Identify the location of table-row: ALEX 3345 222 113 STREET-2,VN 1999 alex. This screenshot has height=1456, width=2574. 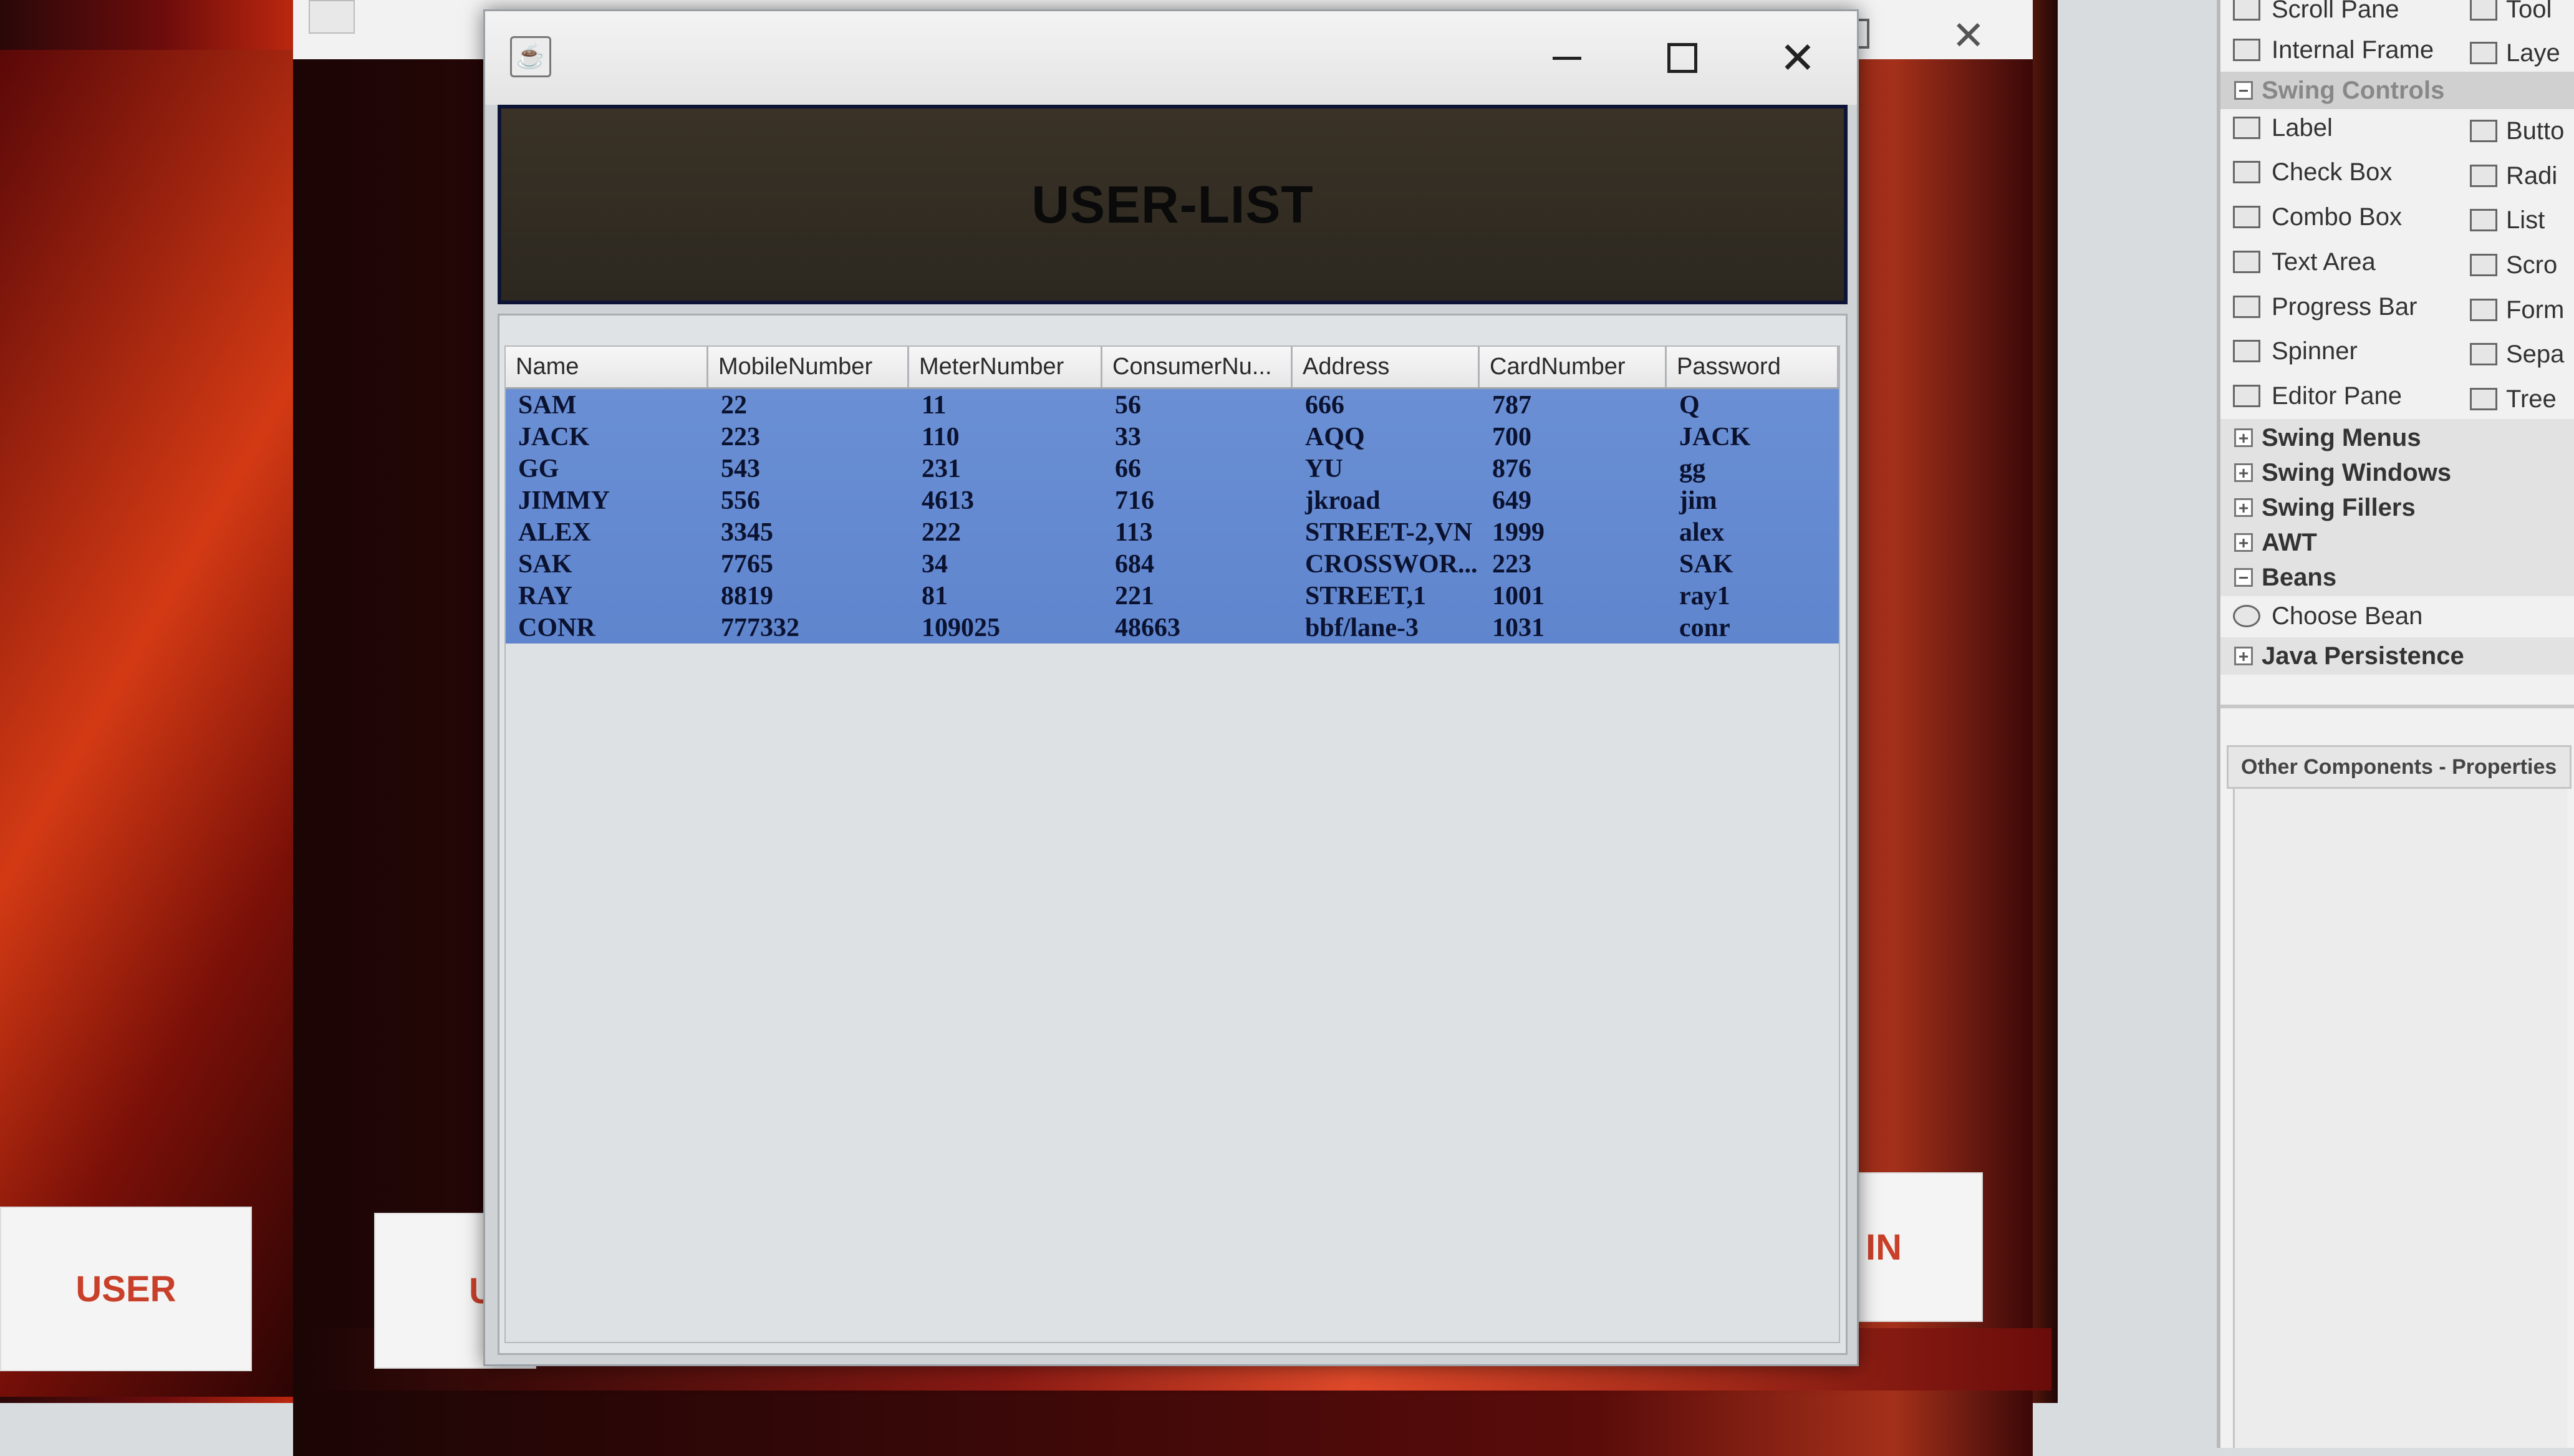
(1172, 532).